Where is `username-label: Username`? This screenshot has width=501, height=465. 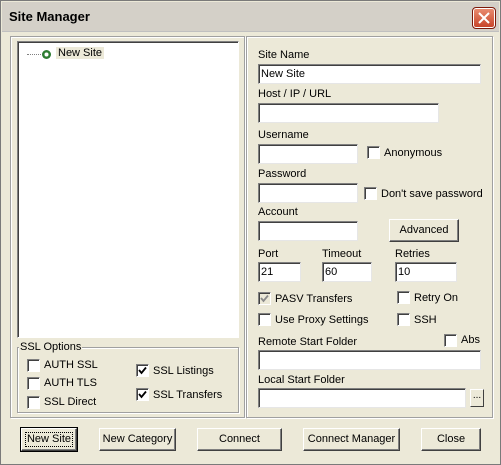
username-label: Username is located at coordinates (283, 135).